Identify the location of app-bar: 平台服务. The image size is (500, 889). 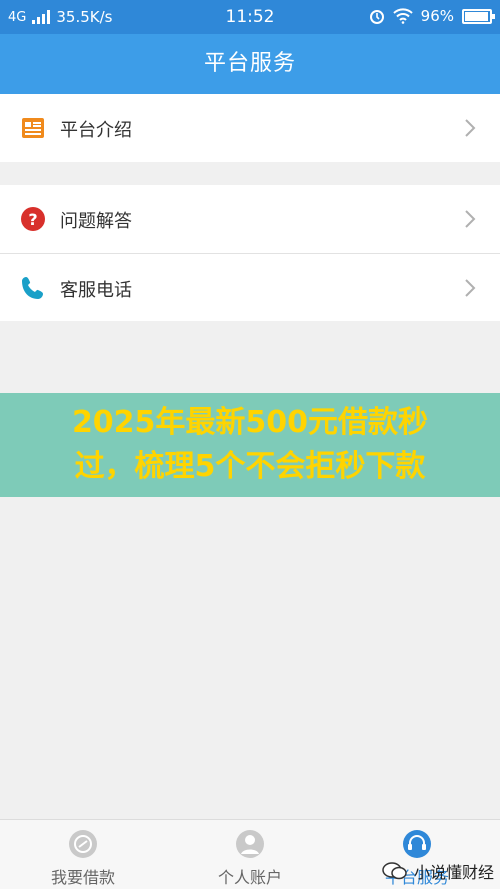
(250, 64).